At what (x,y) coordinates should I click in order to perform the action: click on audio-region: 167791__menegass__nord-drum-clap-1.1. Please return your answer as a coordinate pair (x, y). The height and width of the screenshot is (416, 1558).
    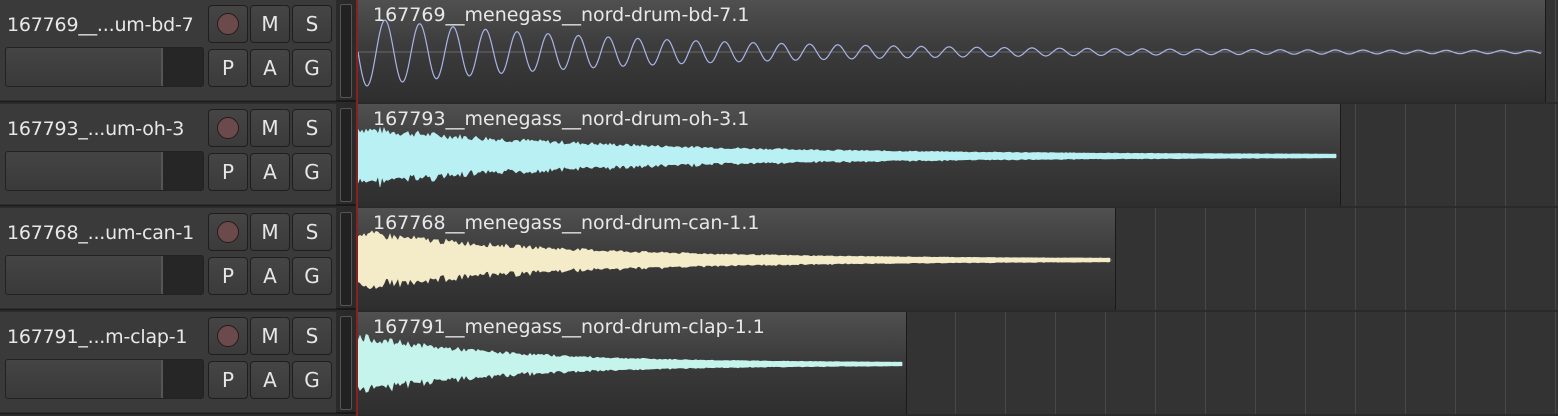
    Looking at the image, I should click on (632, 363).